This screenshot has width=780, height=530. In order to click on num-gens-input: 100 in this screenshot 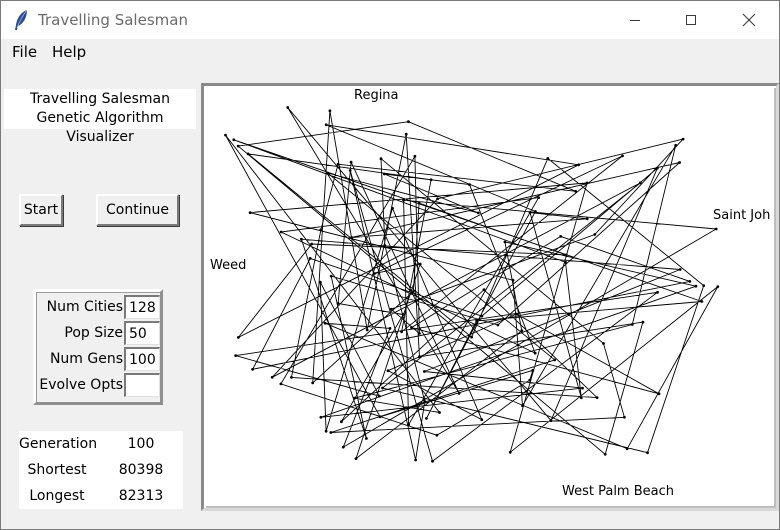, I will do `click(142, 359)`.